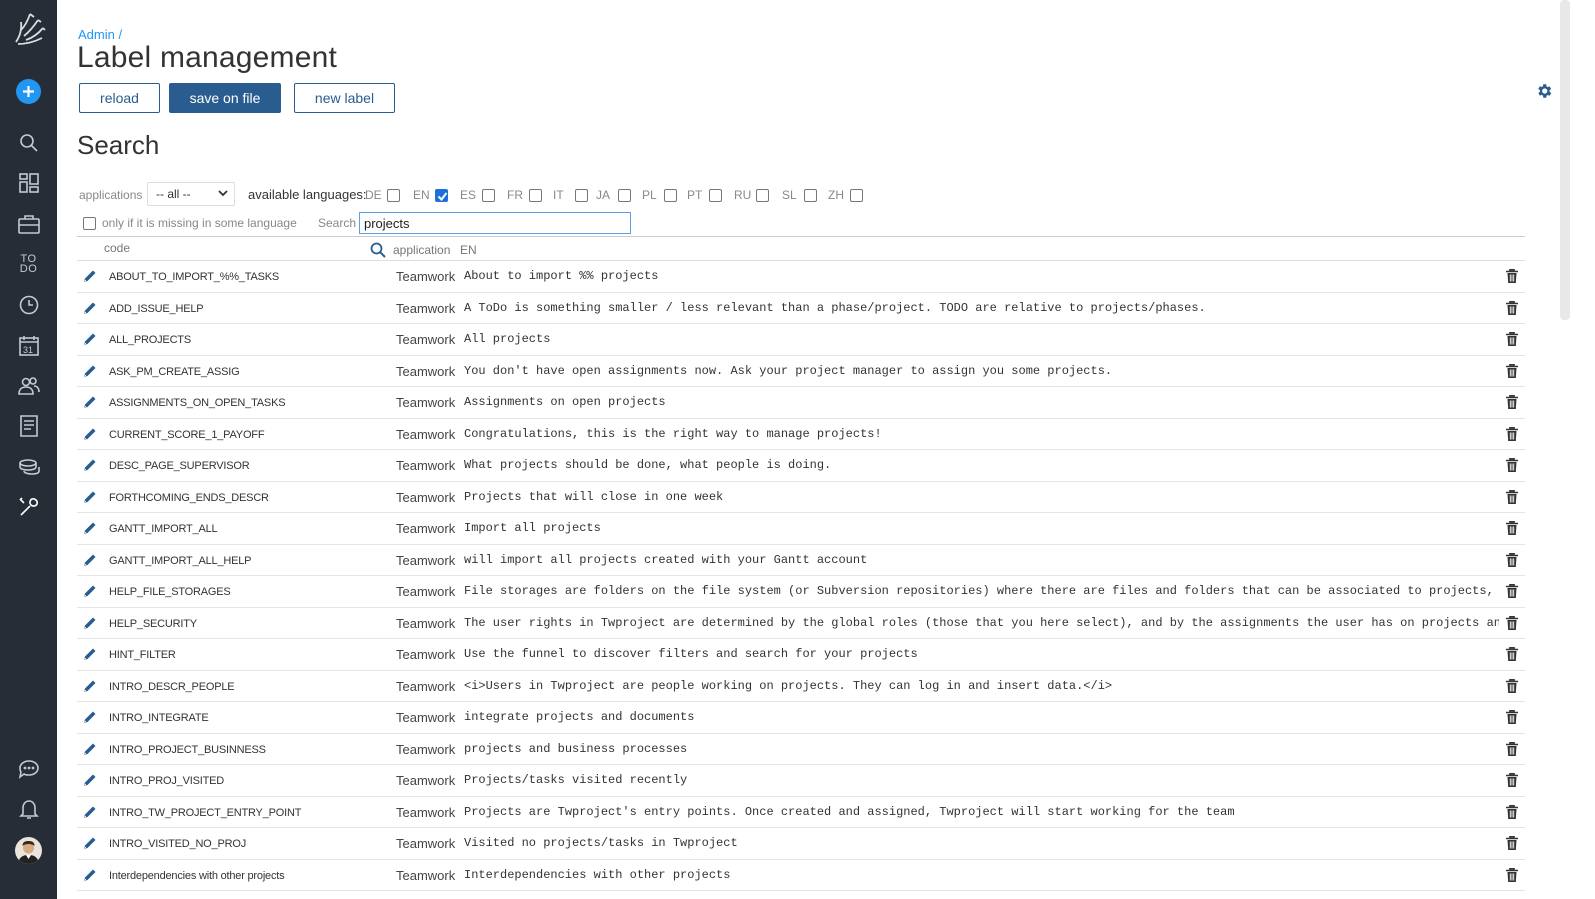 The image size is (1595, 899). I want to click on label-text: About to import %% projects, so click(981, 276).